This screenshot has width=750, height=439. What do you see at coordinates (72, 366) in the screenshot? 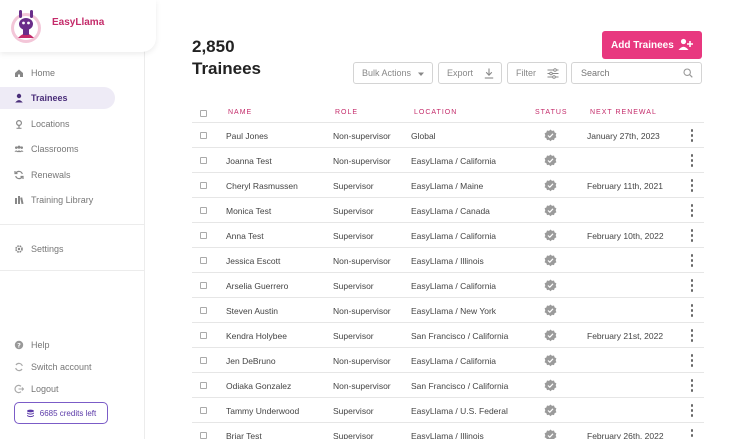
I see `sidebar-item-switch-account: Switch account` at bounding box center [72, 366].